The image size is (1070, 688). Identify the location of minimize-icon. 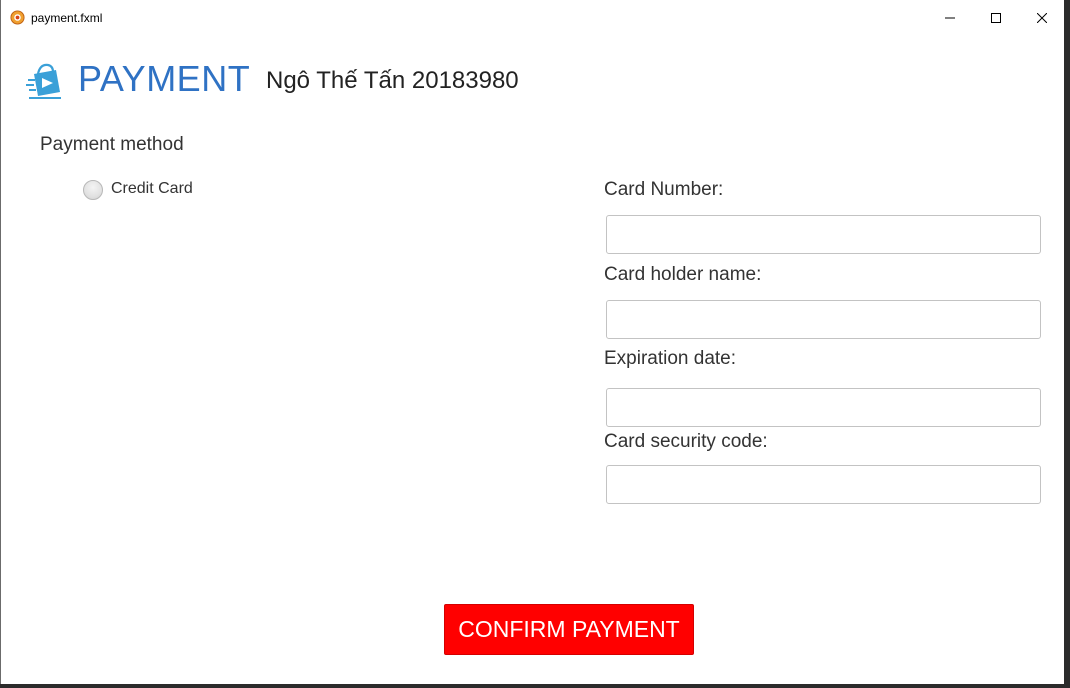
(950, 18).